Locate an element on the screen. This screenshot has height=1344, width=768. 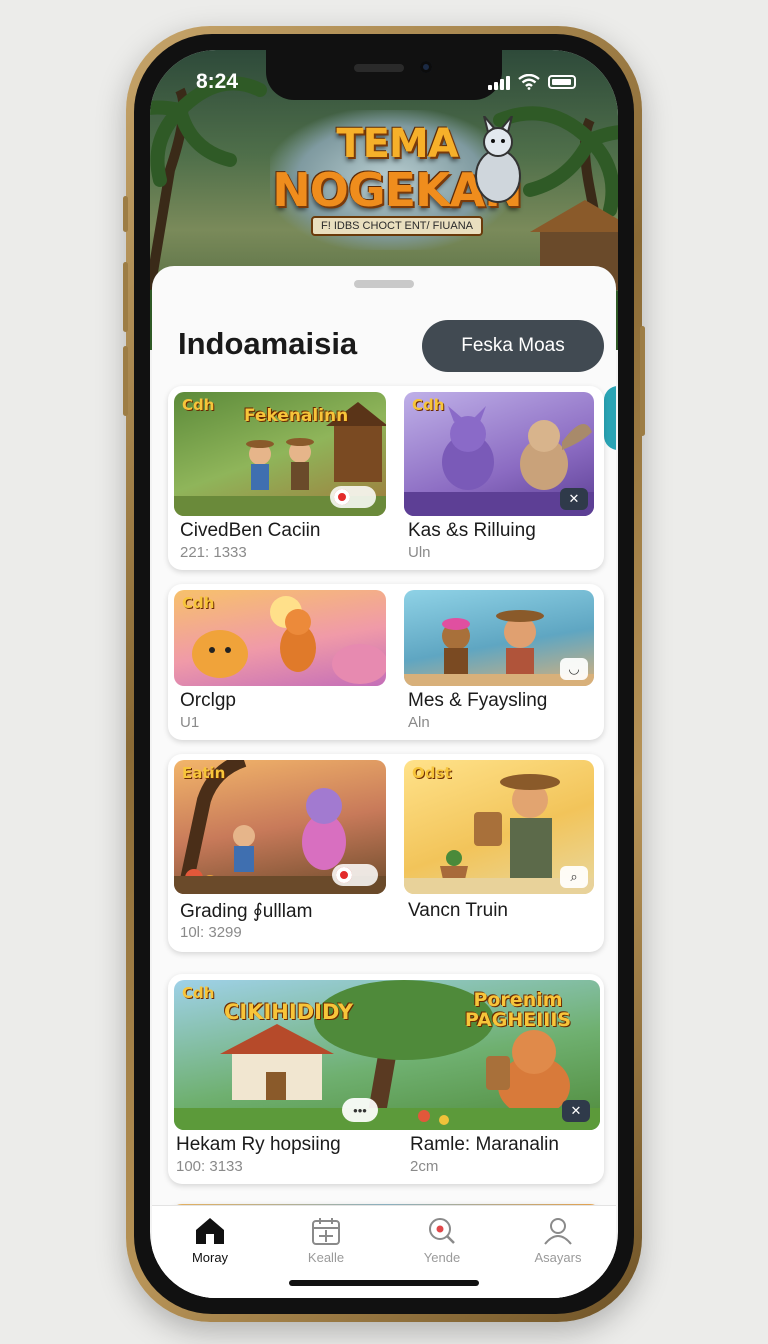
game-card: ◡ Mes & Fyaysling Aln is located at coordinates (504, 662).